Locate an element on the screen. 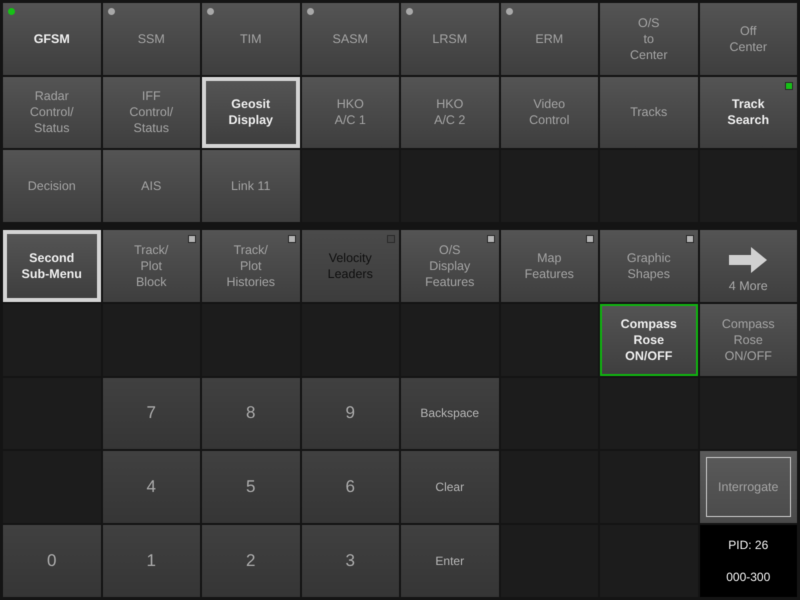 The width and height of the screenshot is (800, 600). keypad-key: Clear is located at coordinates (449, 487).